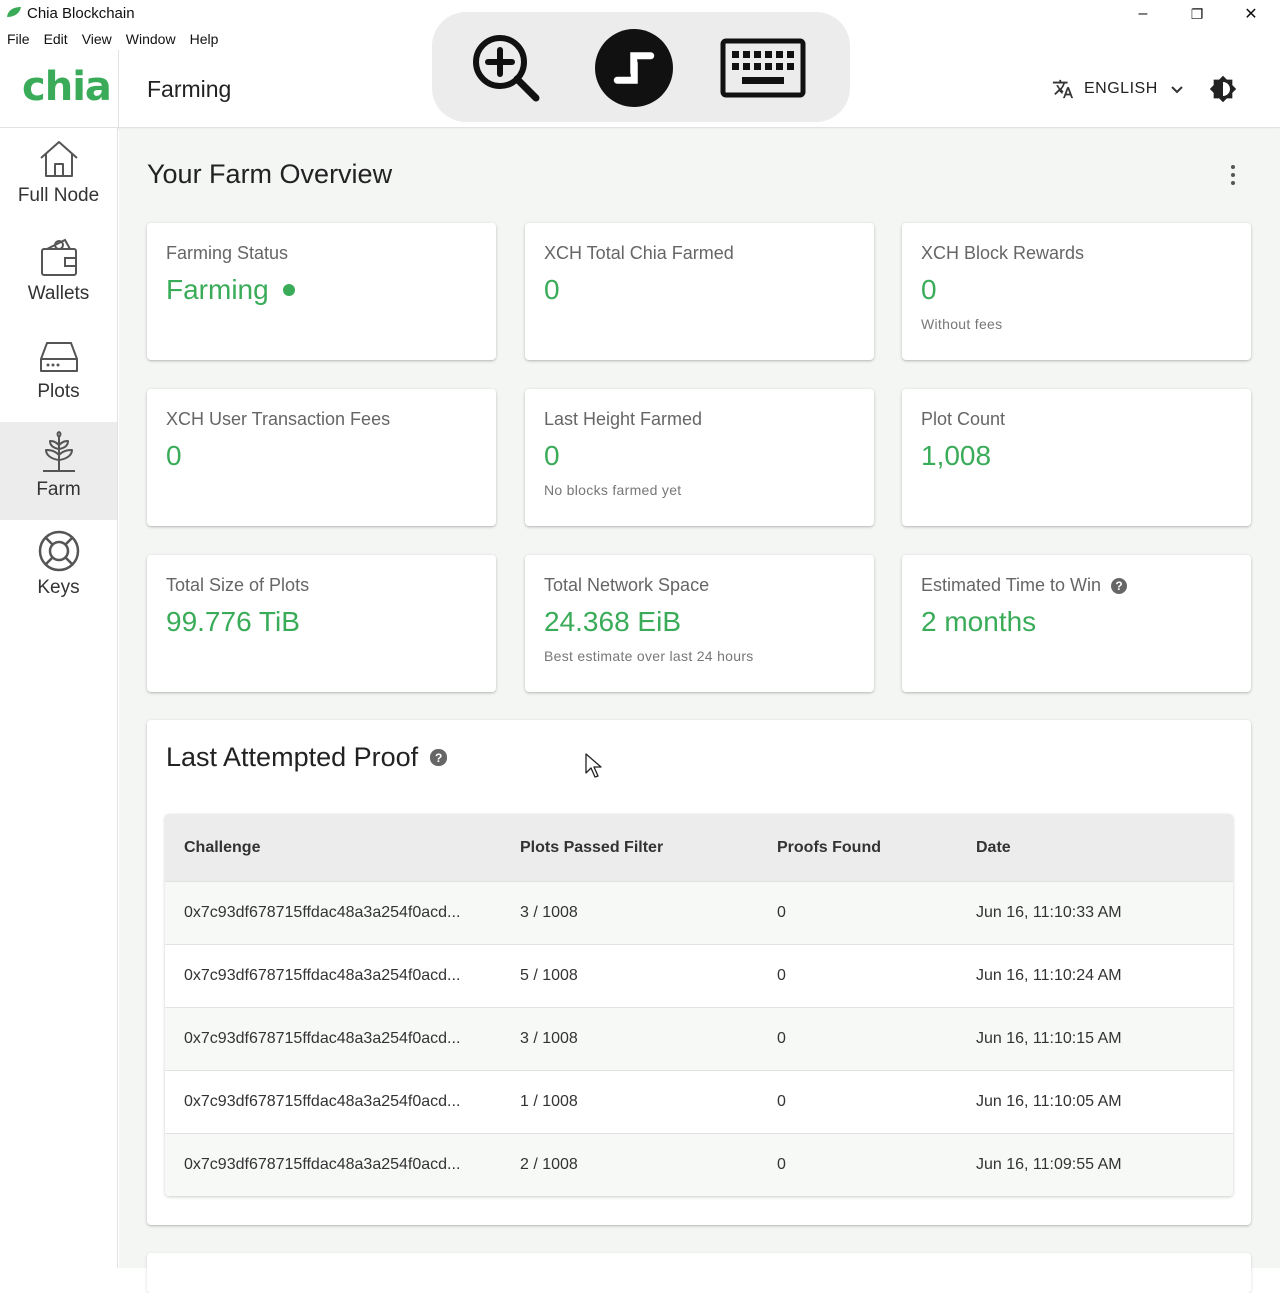 The image size is (1280, 1293). What do you see at coordinates (58, 451) in the screenshot?
I see `farm-plant-icon` at bounding box center [58, 451].